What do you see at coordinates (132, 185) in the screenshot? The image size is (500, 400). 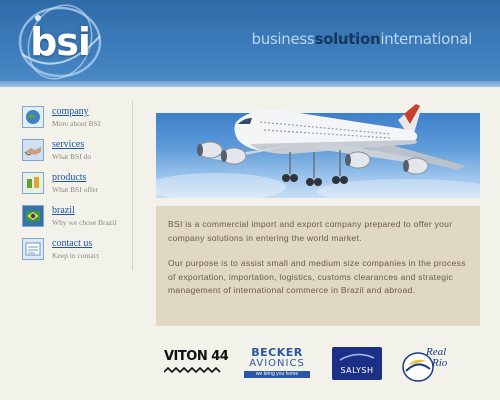 I see `nav-divider` at bounding box center [132, 185].